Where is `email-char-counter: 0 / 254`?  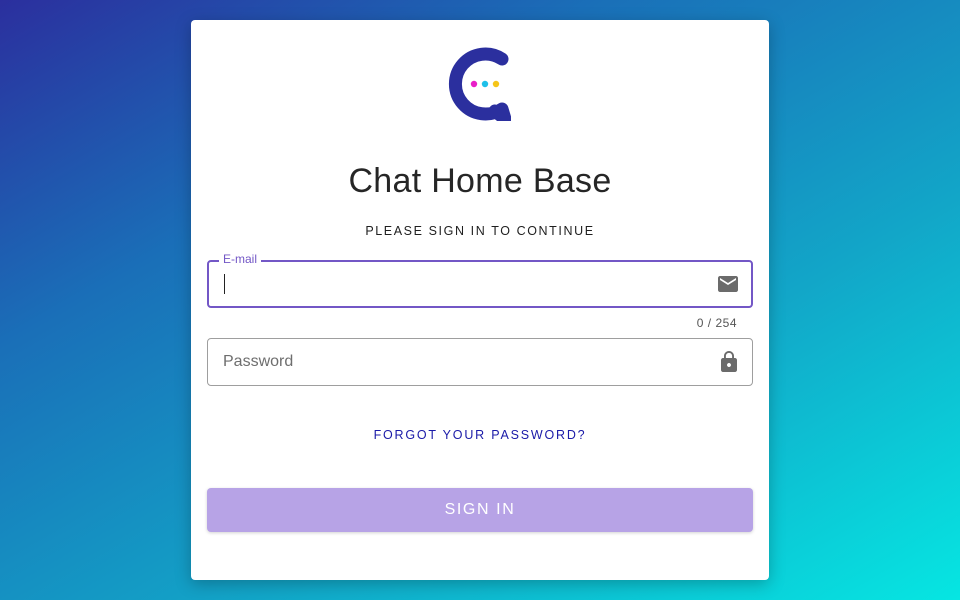
email-char-counter: 0 / 254 is located at coordinates (716, 323).